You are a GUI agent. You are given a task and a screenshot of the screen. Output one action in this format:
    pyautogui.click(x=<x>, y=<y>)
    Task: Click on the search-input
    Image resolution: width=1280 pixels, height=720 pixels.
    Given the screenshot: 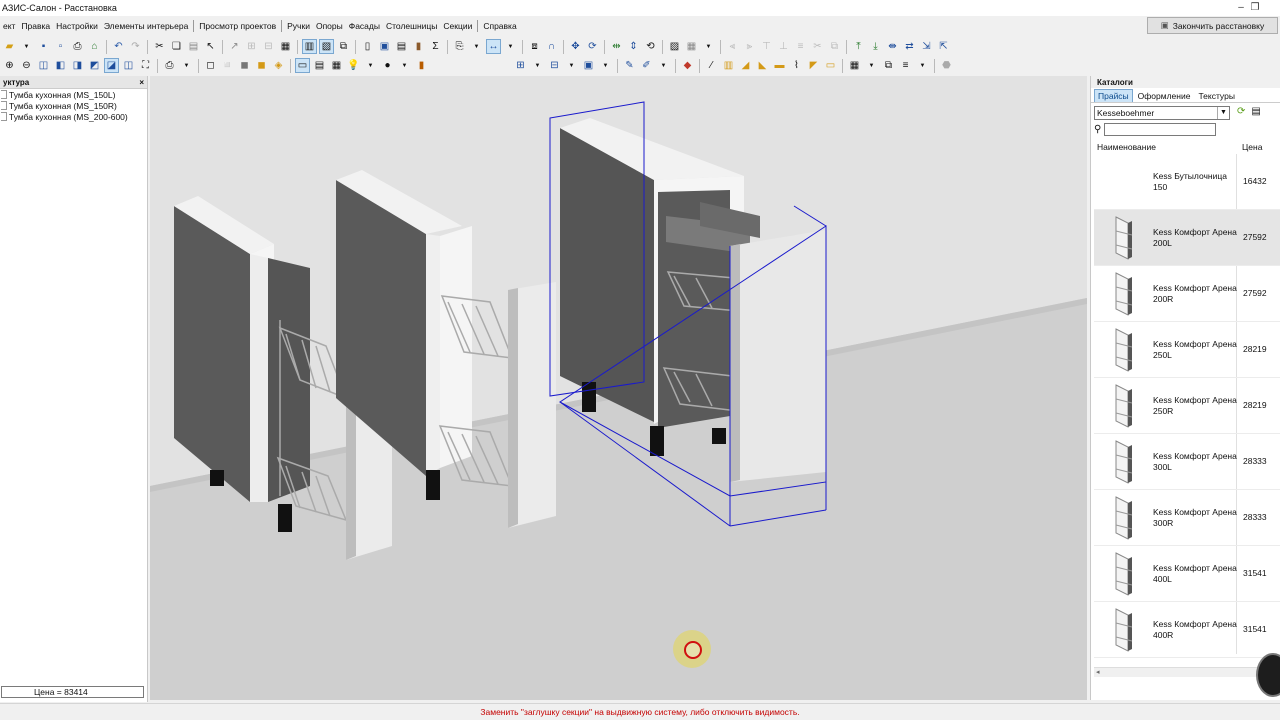 What is the action you would take?
    pyautogui.click(x=1160, y=129)
    